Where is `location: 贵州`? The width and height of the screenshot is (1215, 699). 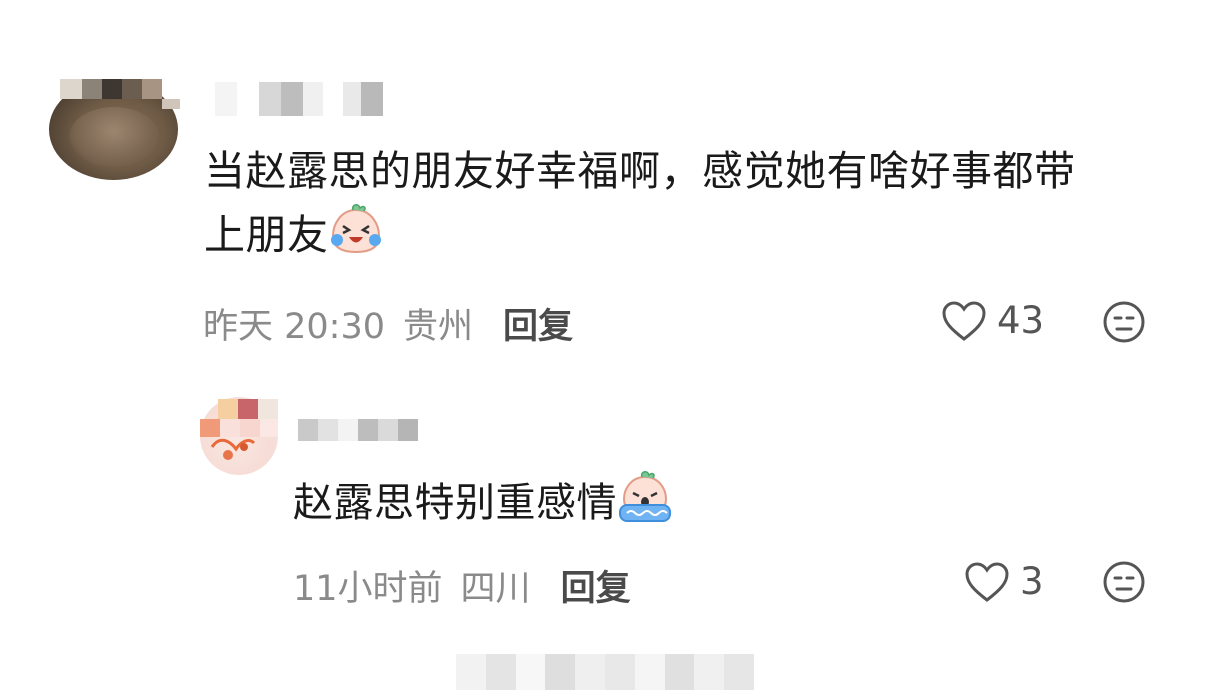
location: 贵州 is located at coordinates (438, 327).